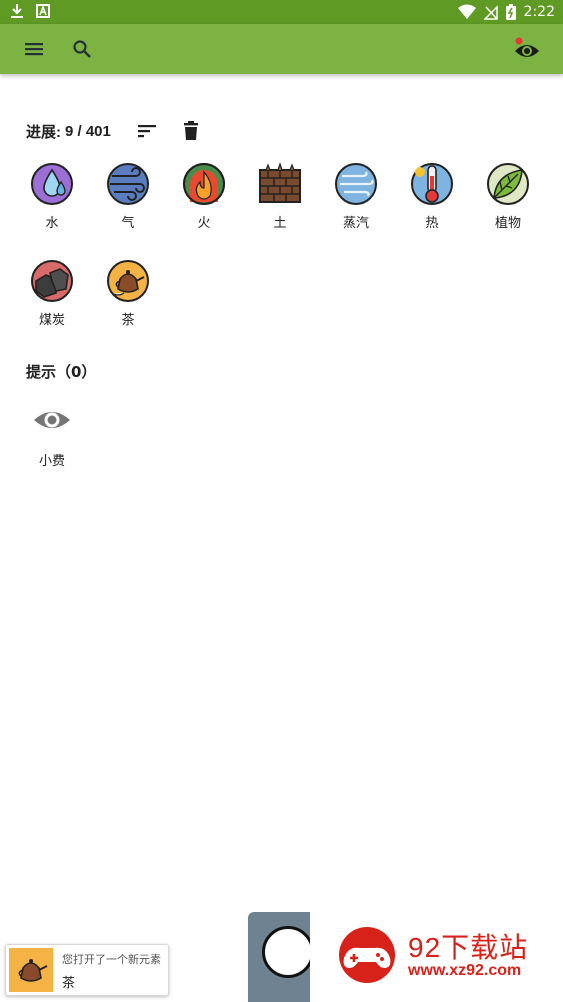  What do you see at coordinates (52, 436) in the screenshot?
I see `tip-button: 小费` at bounding box center [52, 436].